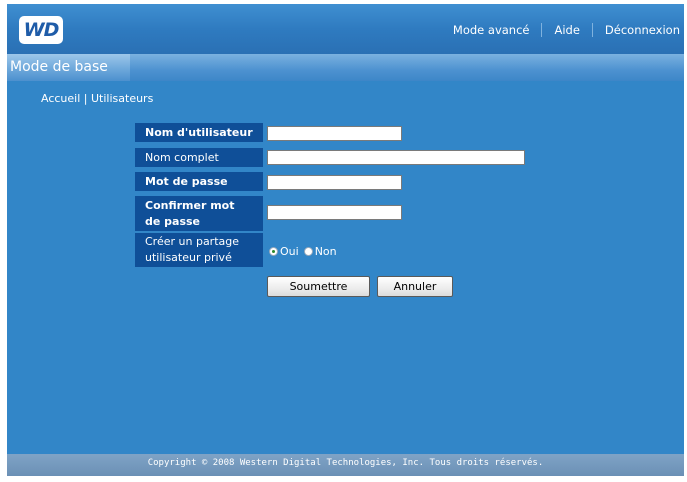  Describe the element at coordinates (318, 286) in the screenshot. I see `submit-button: Soumettre` at that location.